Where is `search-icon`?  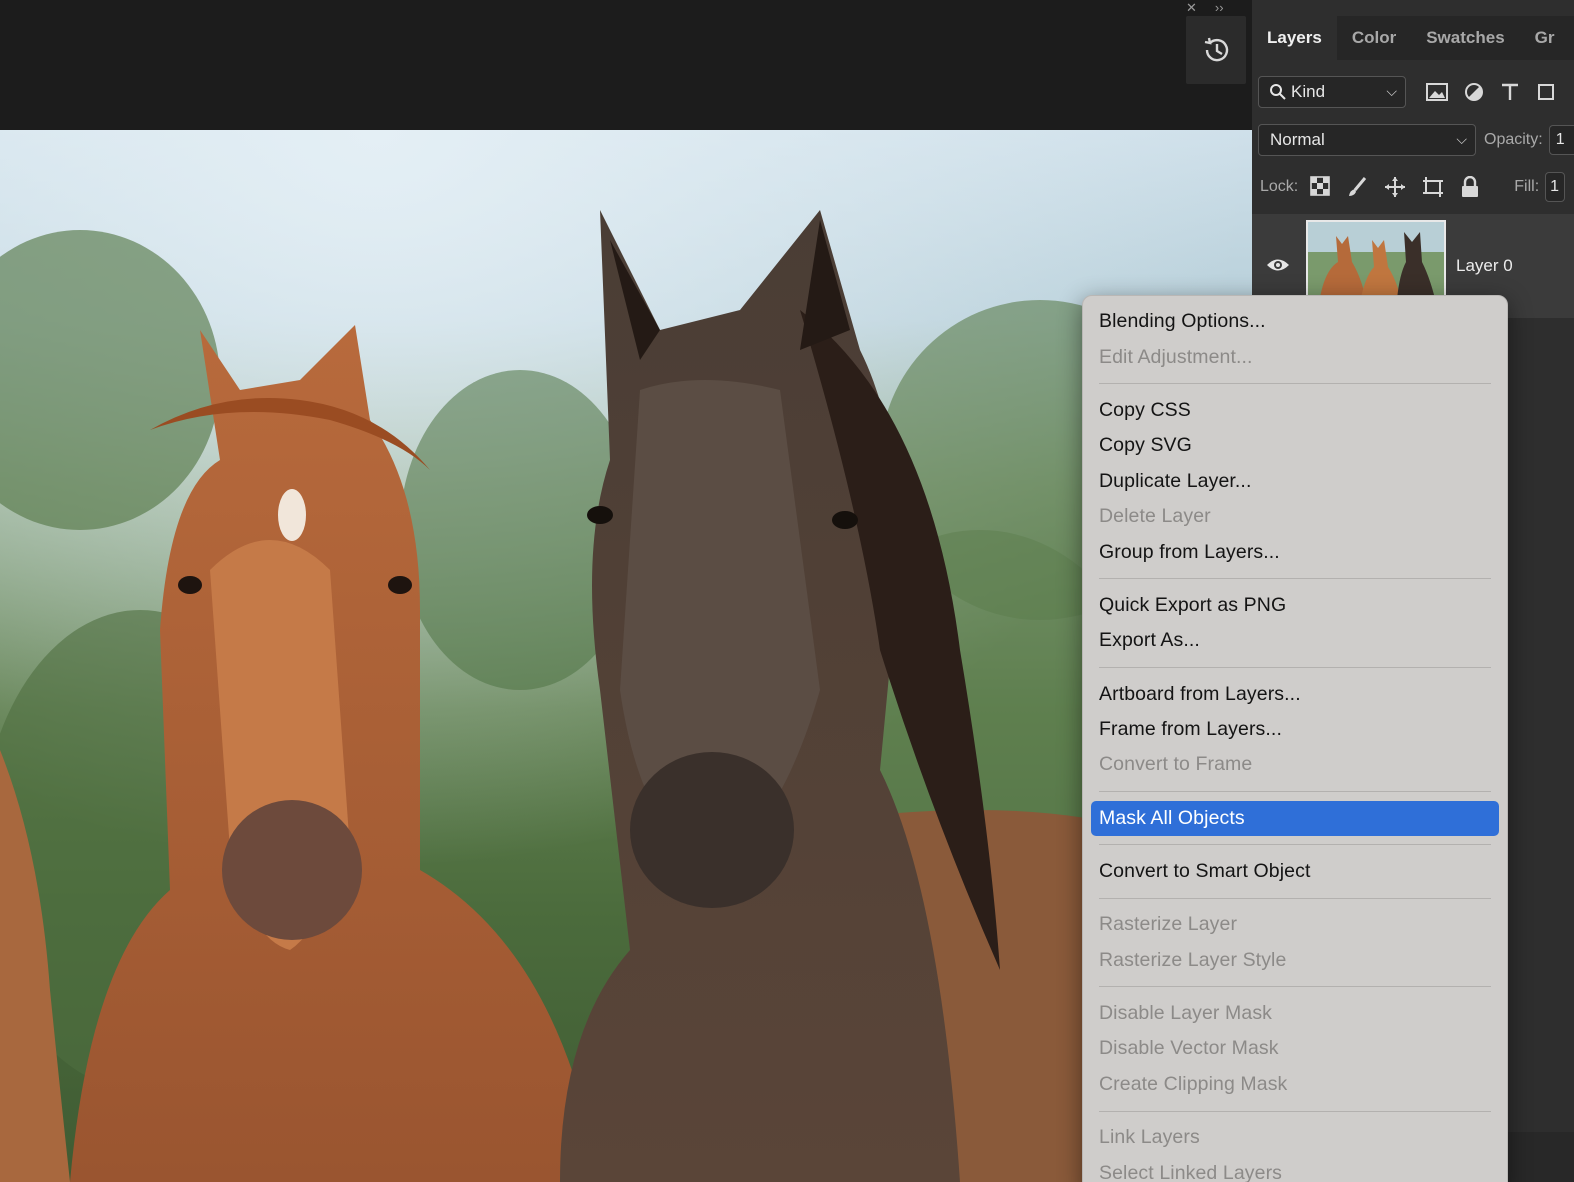
search-icon is located at coordinates (1278, 92).